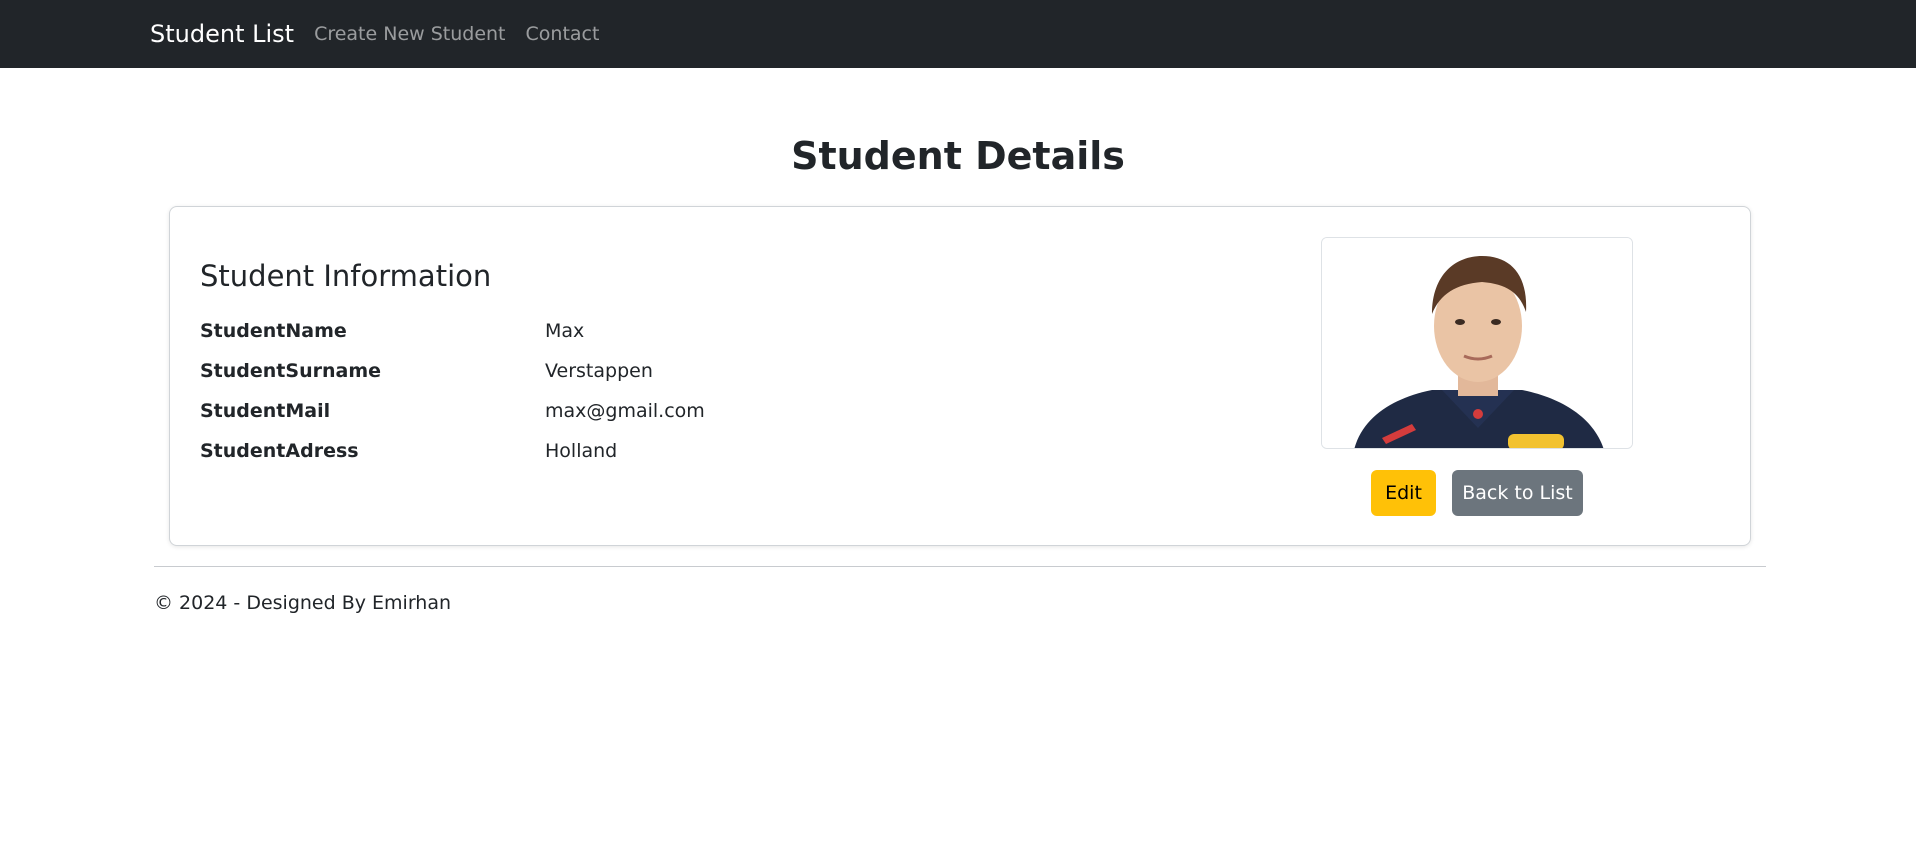  Describe the element at coordinates (265, 411) in the screenshot. I see `field-label: StudentMail` at that location.